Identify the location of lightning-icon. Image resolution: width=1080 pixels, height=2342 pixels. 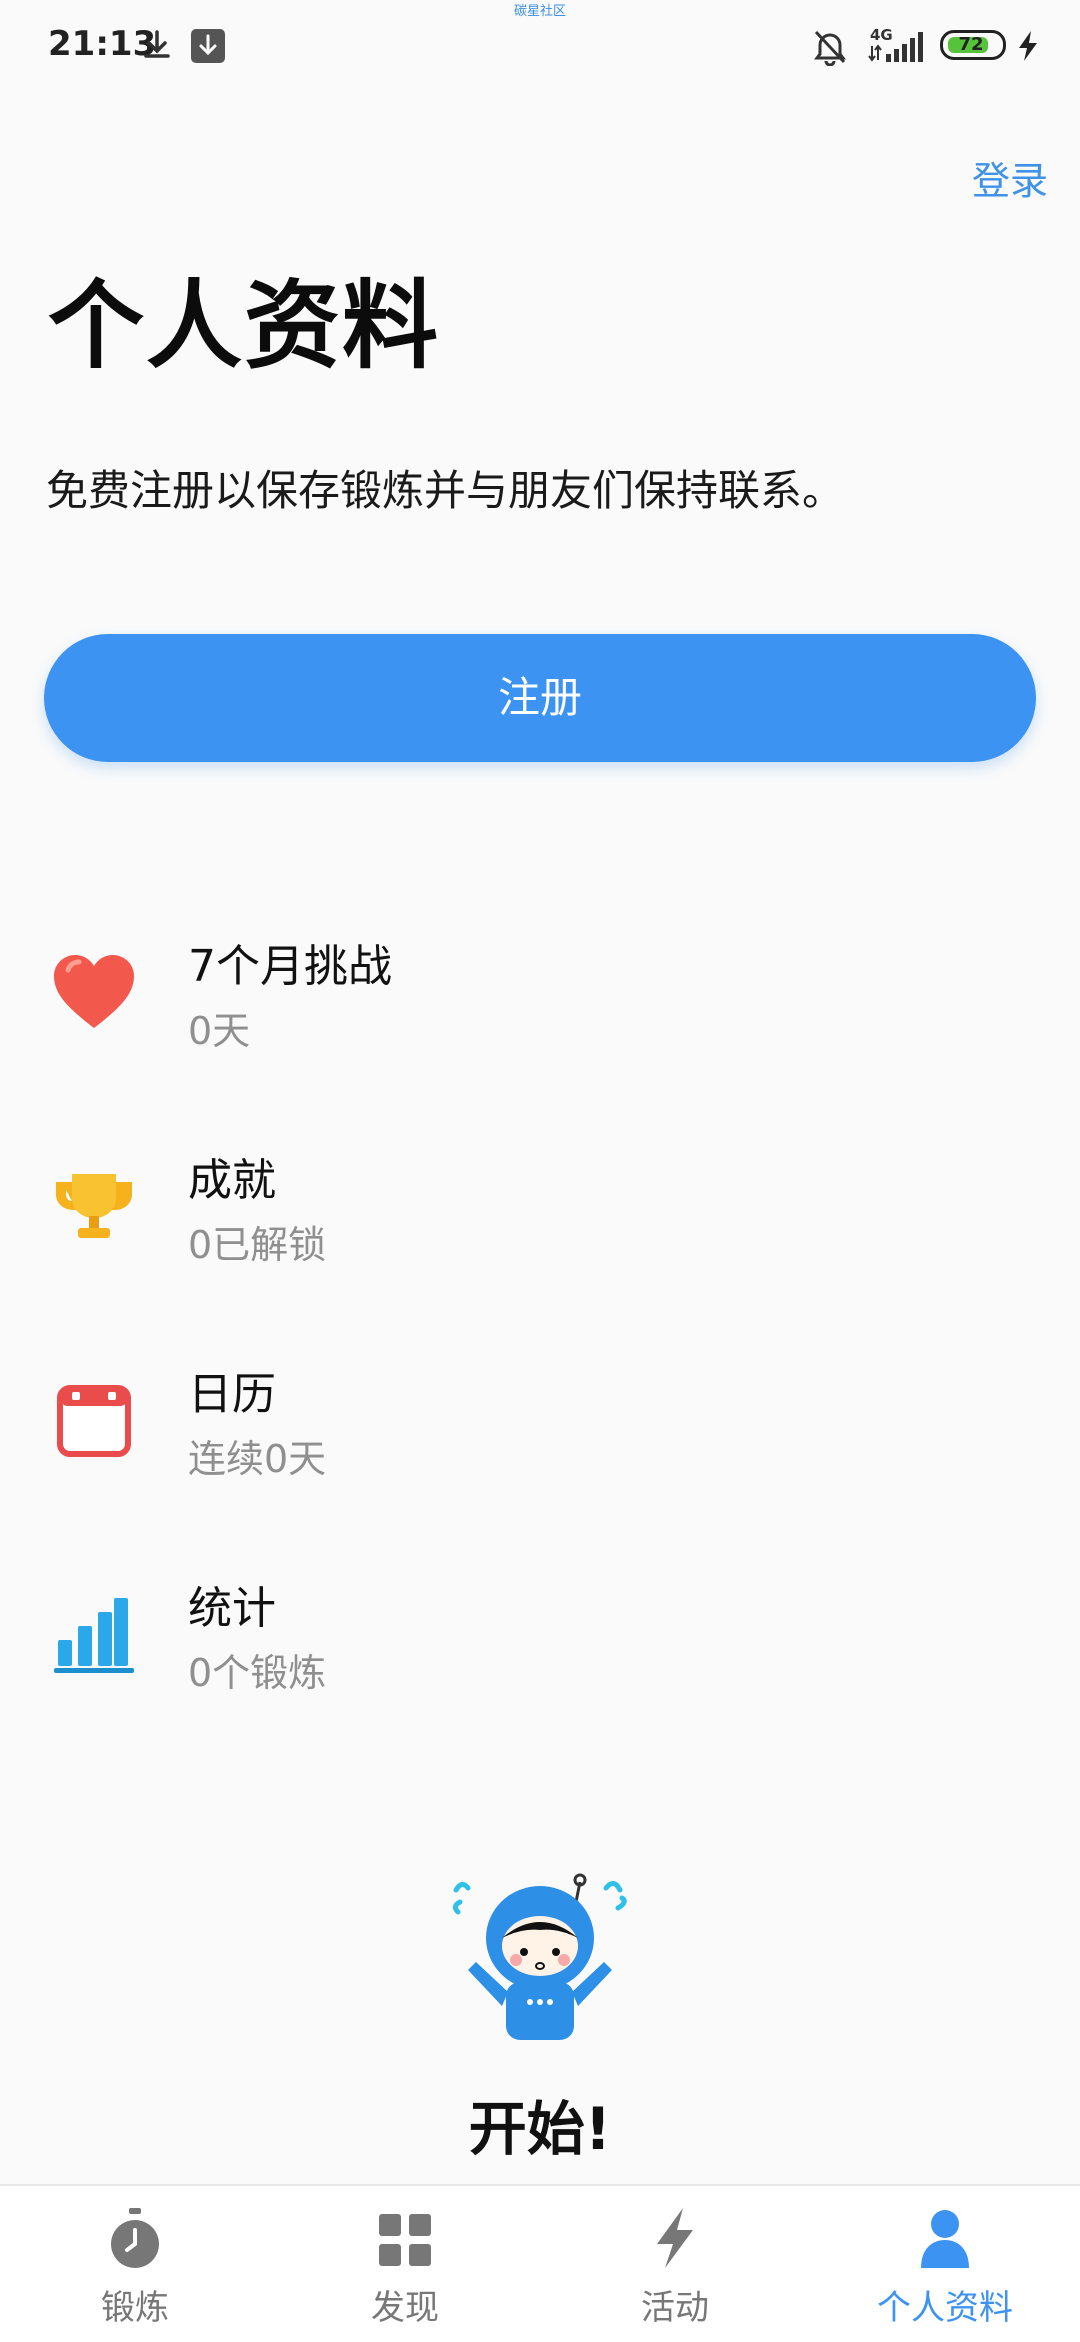
(675, 2238).